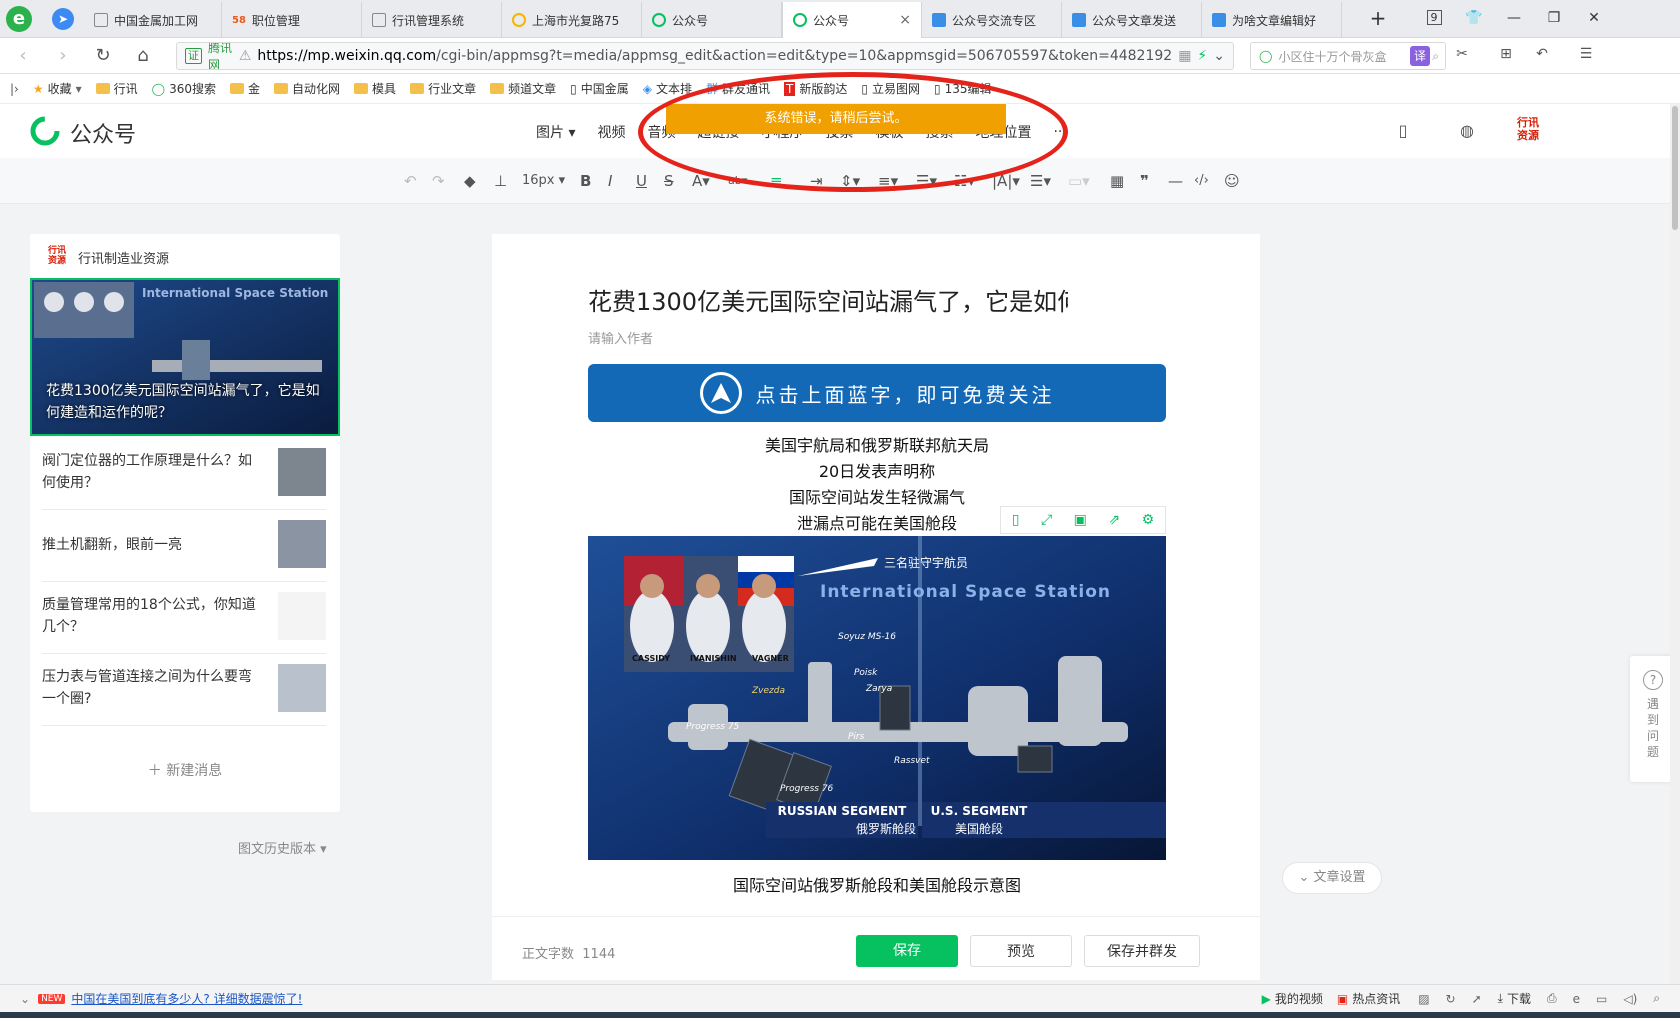  I want to click on redo-icon: ↷, so click(438, 181).